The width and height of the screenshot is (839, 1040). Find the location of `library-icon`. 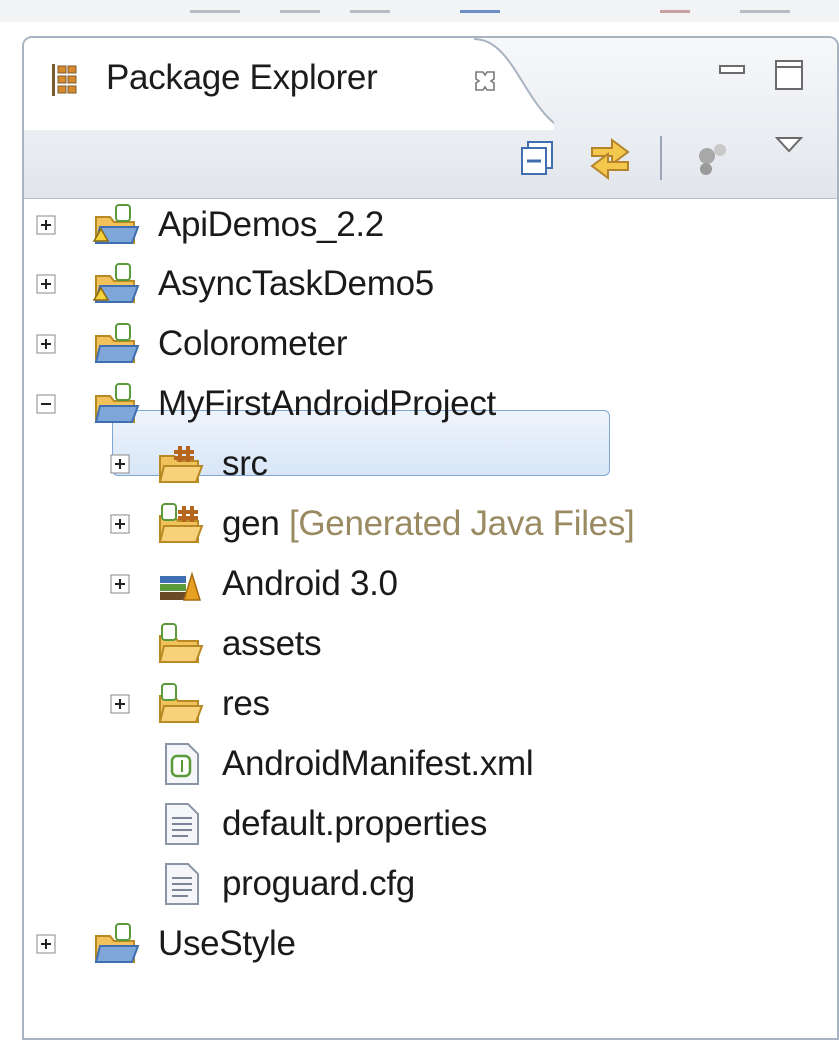

library-icon is located at coordinates (181, 586).